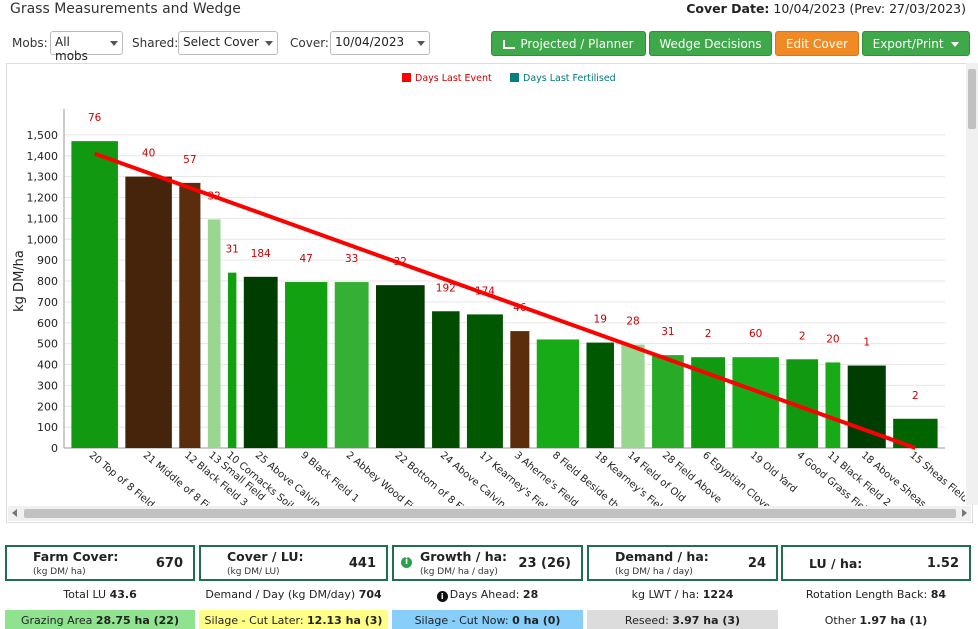  What do you see at coordinates (536, 620) in the screenshot?
I see `silage-now-value: 0 ha (0)` at bounding box center [536, 620].